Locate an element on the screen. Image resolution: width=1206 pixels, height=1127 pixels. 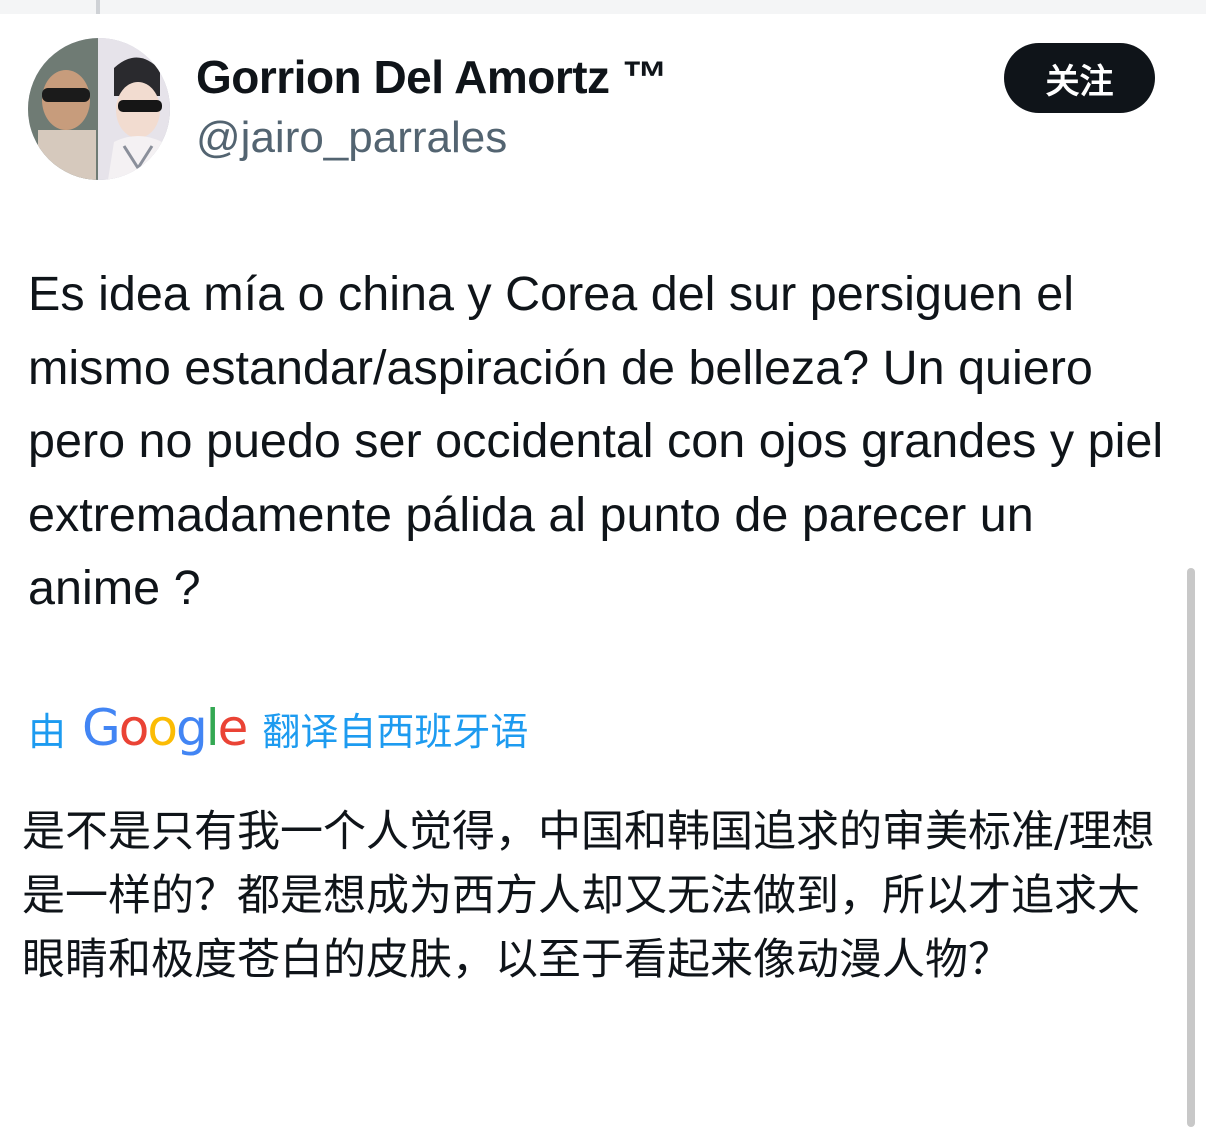
google-logo: Google is located at coordinates (165, 728).